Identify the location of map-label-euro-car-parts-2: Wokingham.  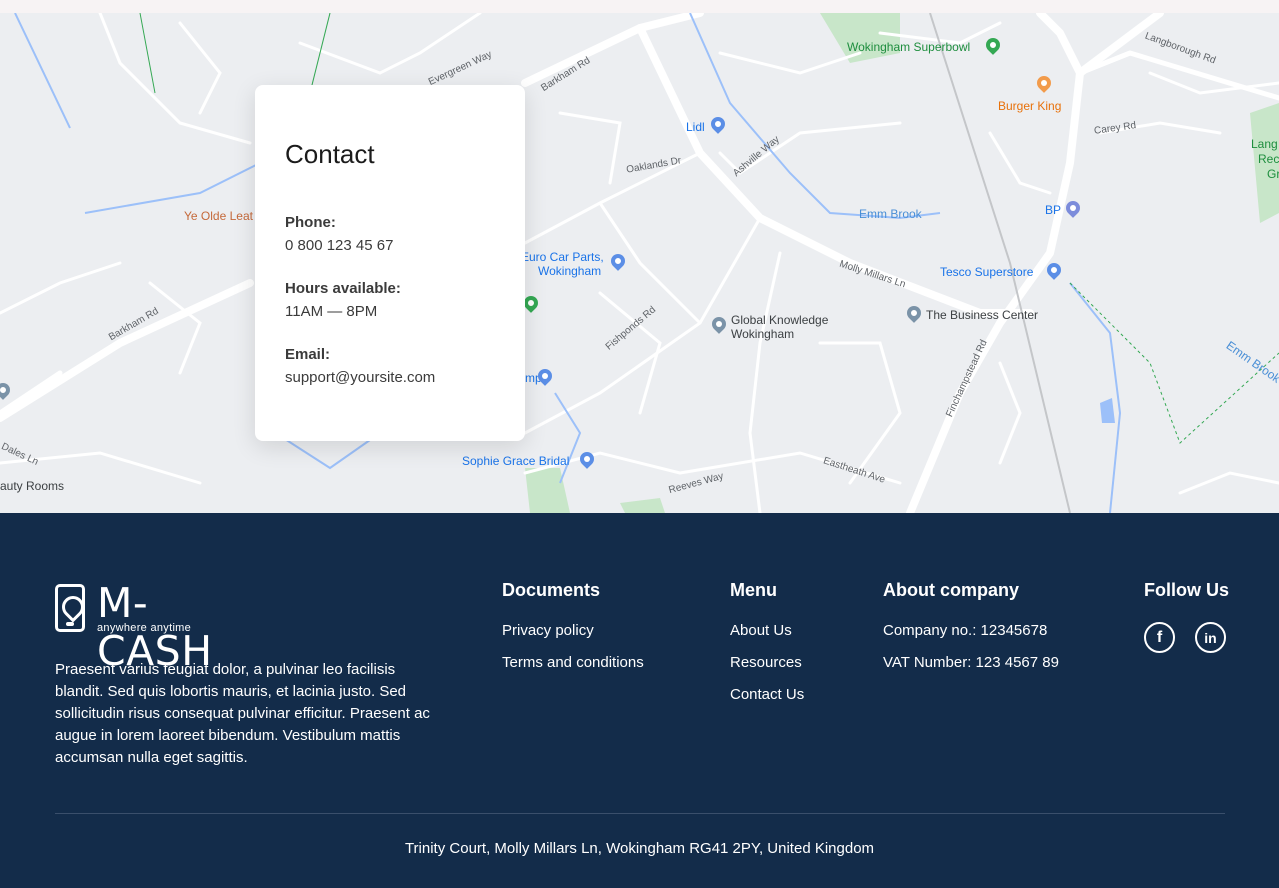
(569, 271).